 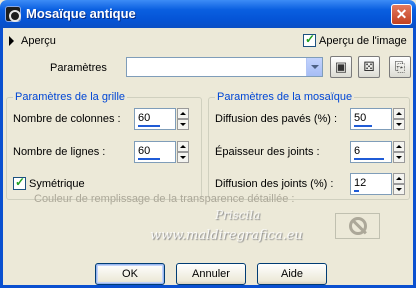 What do you see at coordinates (401, 14) in the screenshot?
I see `close-button: ✕` at bounding box center [401, 14].